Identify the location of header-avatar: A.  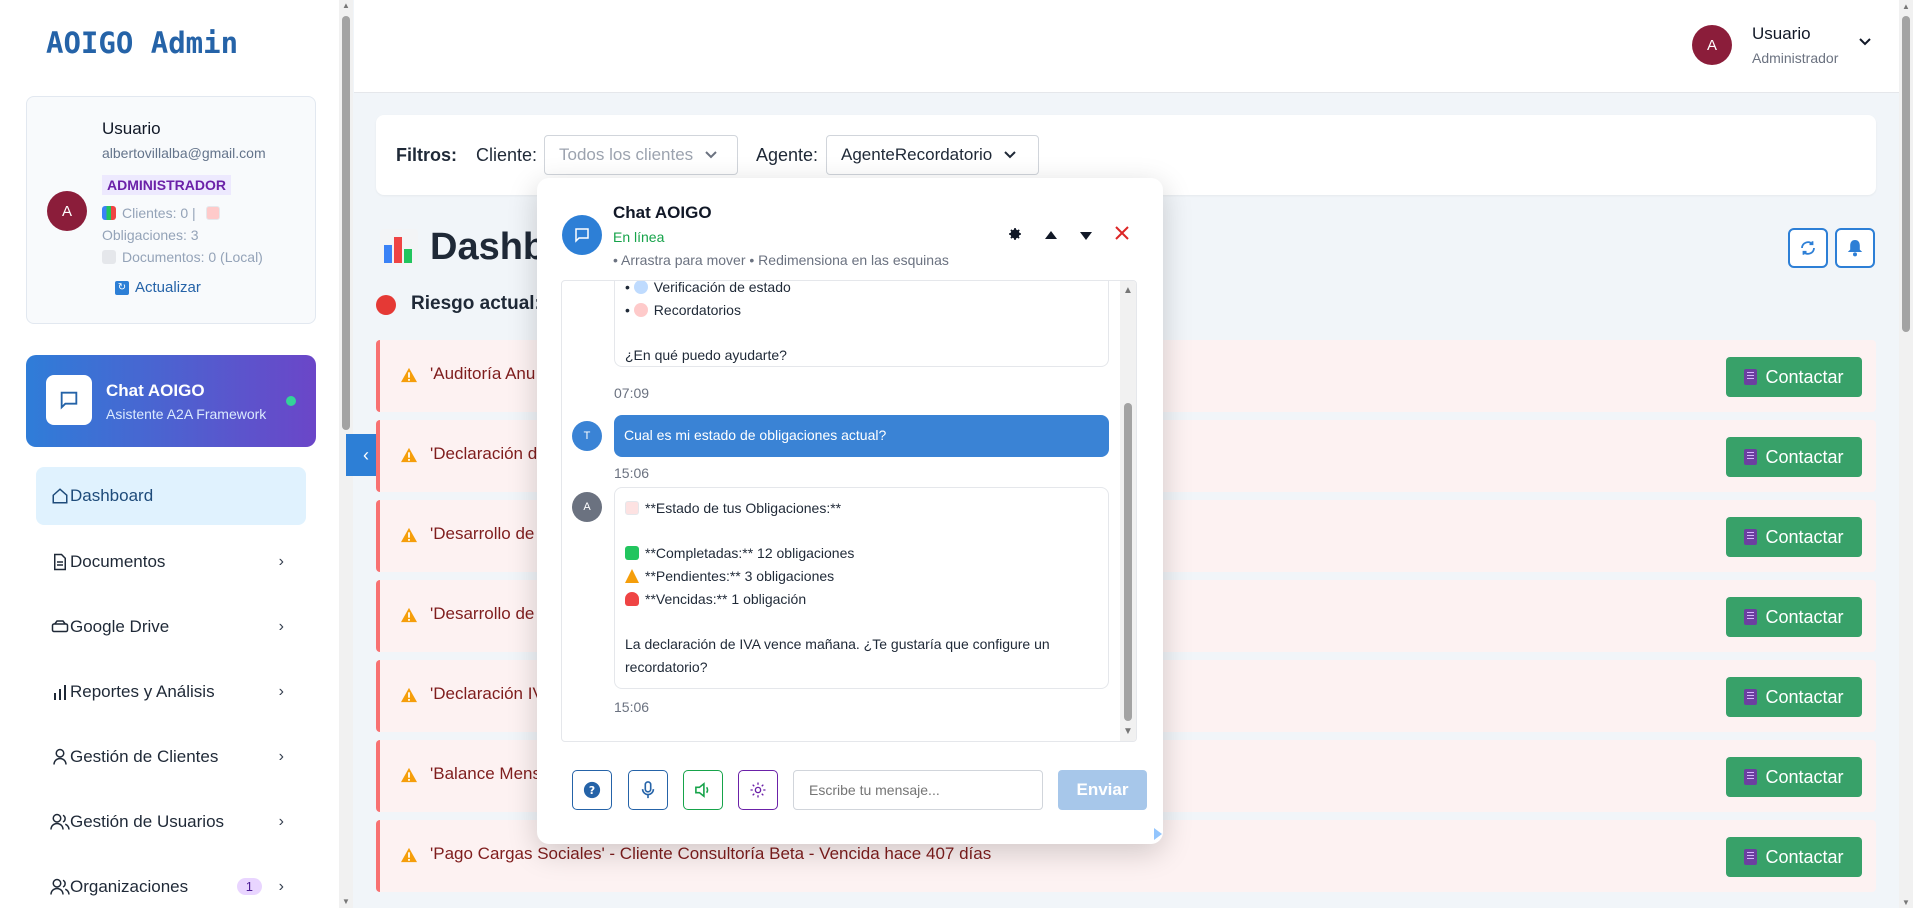
(1712, 45).